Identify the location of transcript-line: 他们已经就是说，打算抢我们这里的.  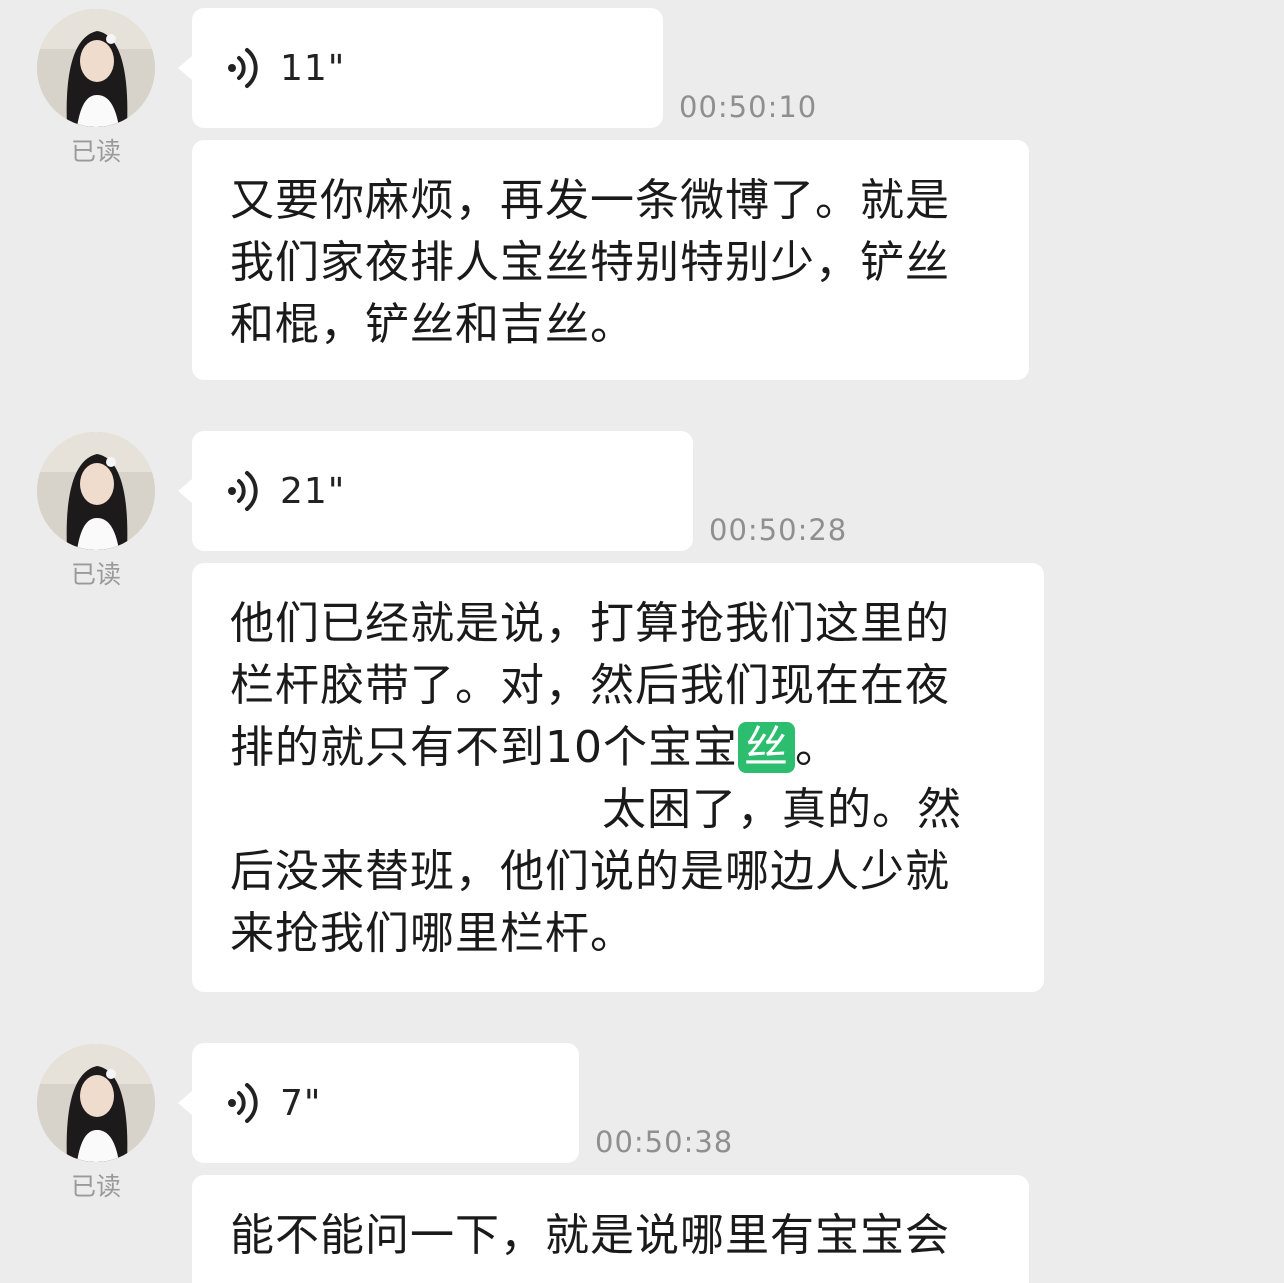
(590, 623).